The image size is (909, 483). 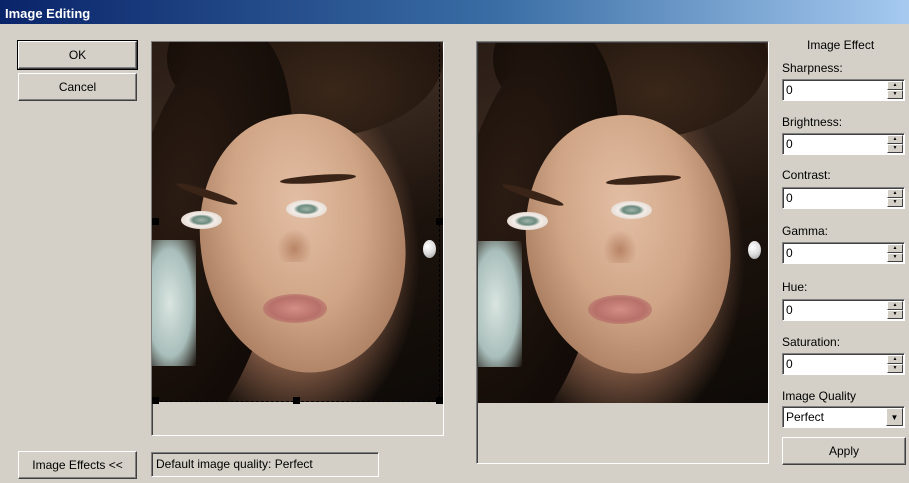 What do you see at coordinates (843, 144) in the screenshot?
I see `brightness-spinner: 0 ▲ ▼` at bounding box center [843, 144].